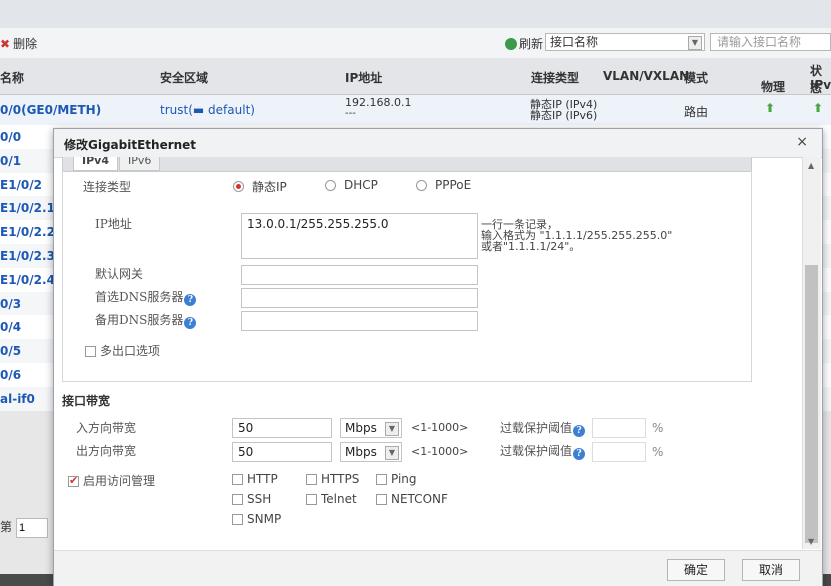 The width and height of the screenshot is (831, 586). Describe the element at coordinates (696, 570) in the screenshot. I see `ok-button: 确定` at that location.